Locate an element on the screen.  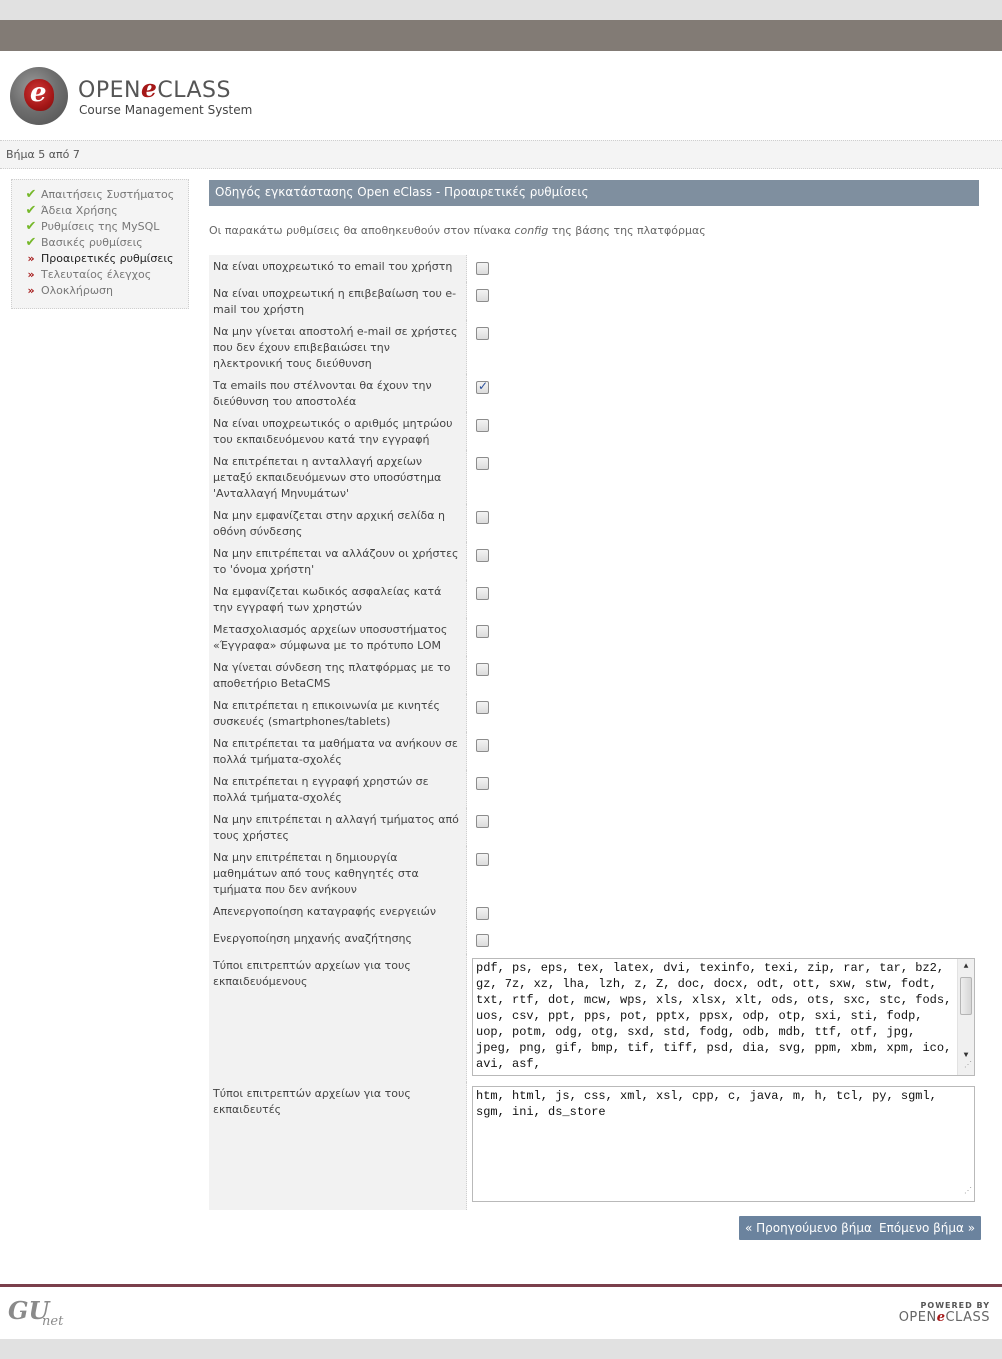
sidebar-step-2: ✔ Ρυθμίσεις της MySQL is located at coordinates (104, 227).